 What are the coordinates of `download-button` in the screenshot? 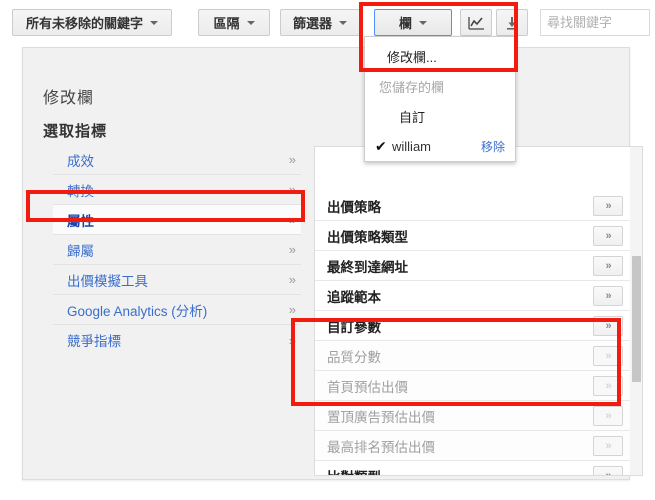 It's located at (512, 22).